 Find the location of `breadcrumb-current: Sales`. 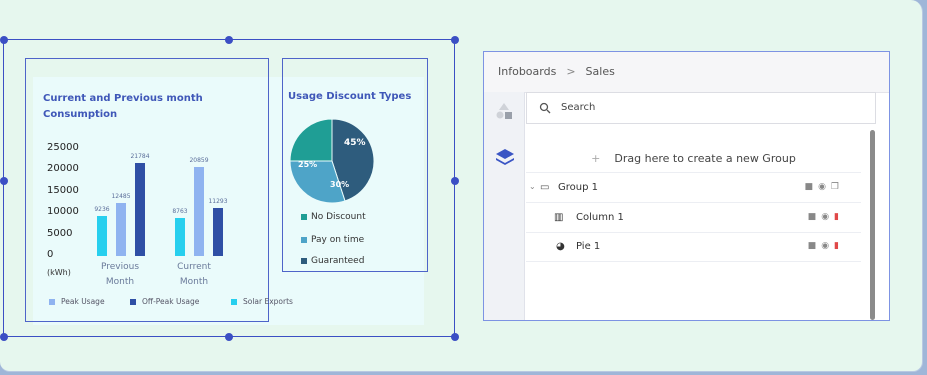

breadcrumb-current: Sales is located at coordinates (600, 71).